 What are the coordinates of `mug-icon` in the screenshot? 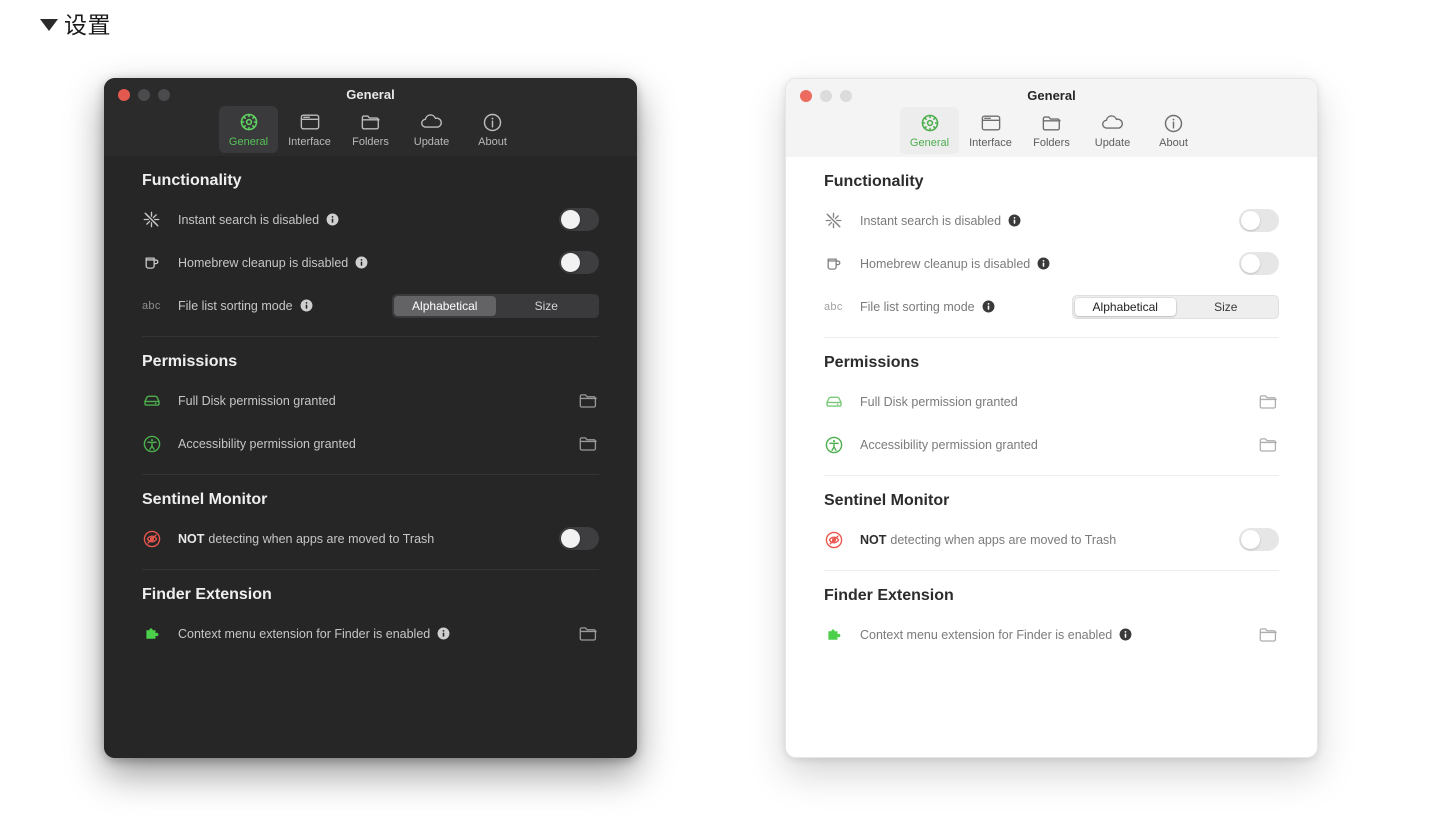 It's located at (160, 262).